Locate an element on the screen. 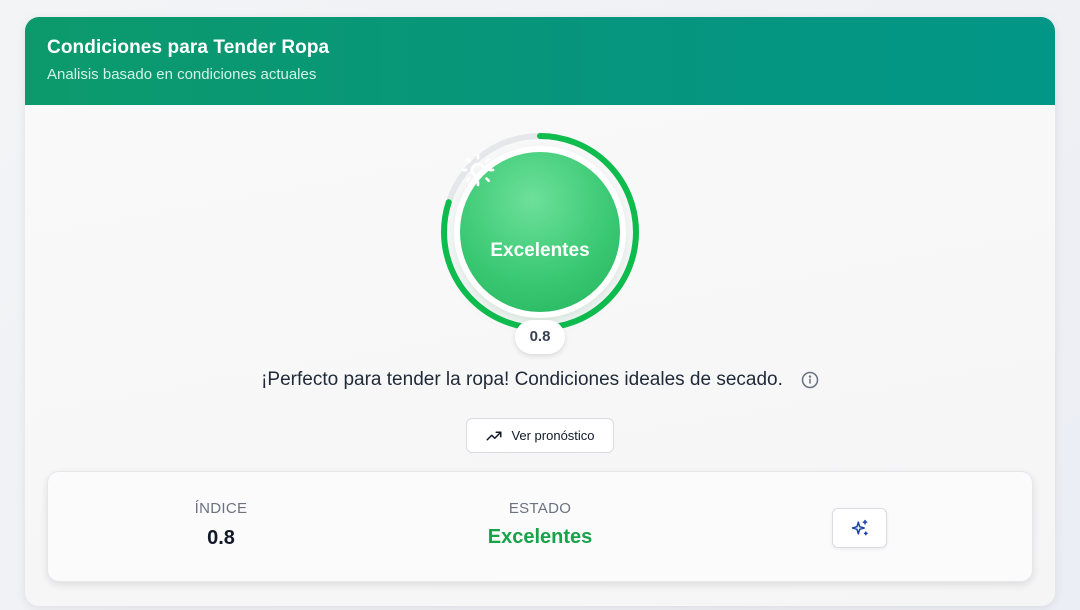 The width and height of the screenshot is (1080, 610). index-label: ÍNDICE is located at coordinates (221, 508).